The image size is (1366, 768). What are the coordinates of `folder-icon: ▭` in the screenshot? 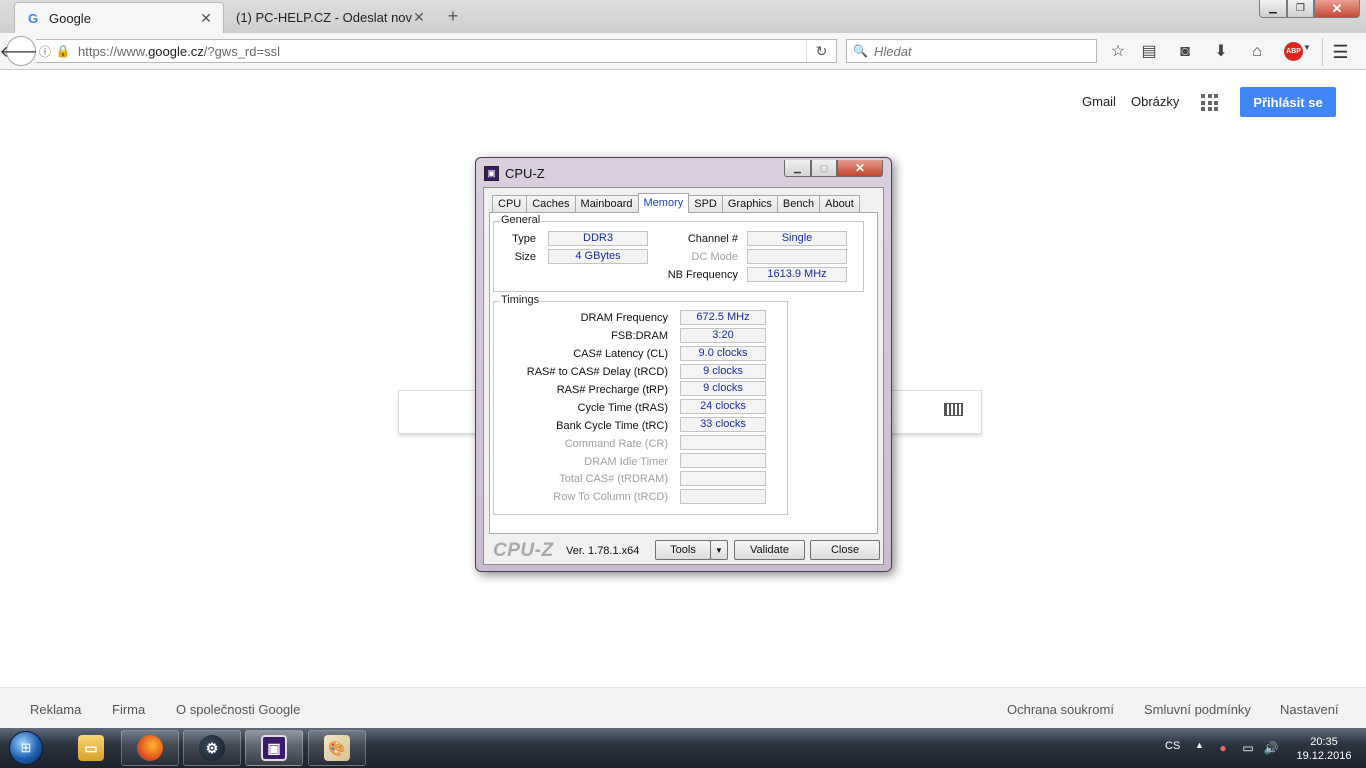 It's located at (91, 748).